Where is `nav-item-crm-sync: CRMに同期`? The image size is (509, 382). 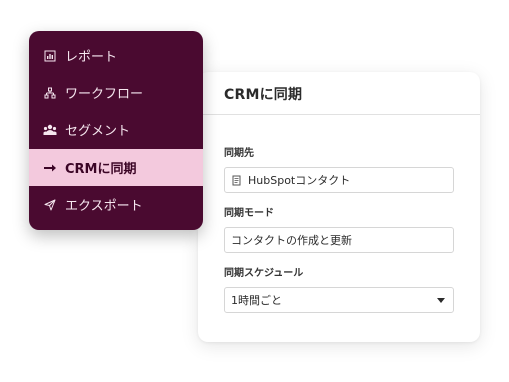 nav-item-crm-sync: CRMに同期 is located at coordinates (116, 167).